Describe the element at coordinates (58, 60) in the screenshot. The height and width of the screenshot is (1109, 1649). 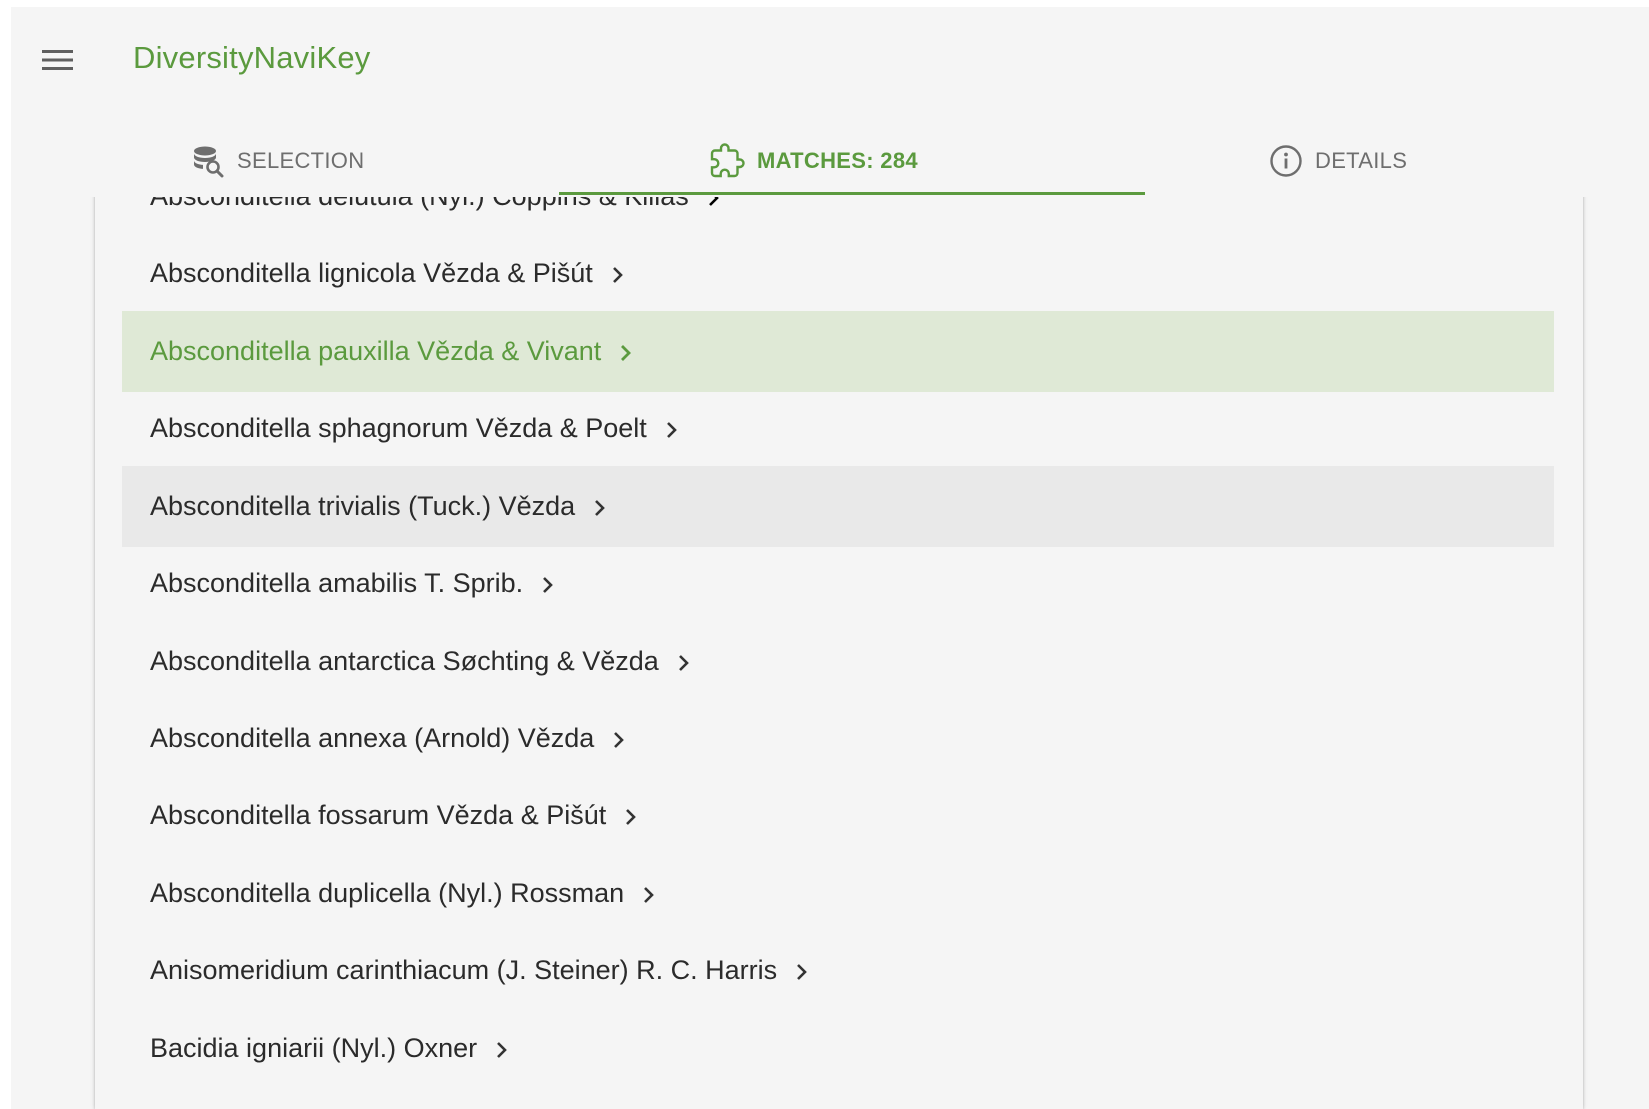
I see `hamburger-menu-icon` at that location.